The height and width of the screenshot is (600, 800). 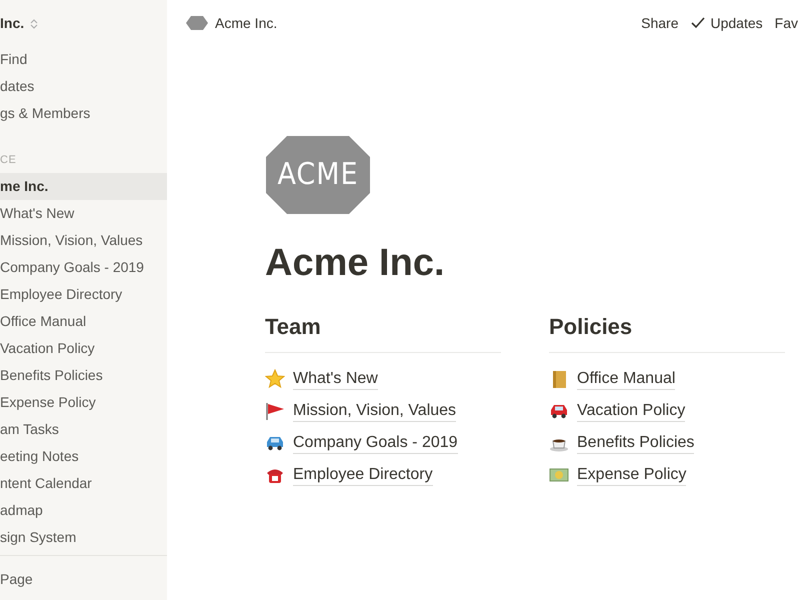 I want to click on flag-icon, so click(x=275, y=411).